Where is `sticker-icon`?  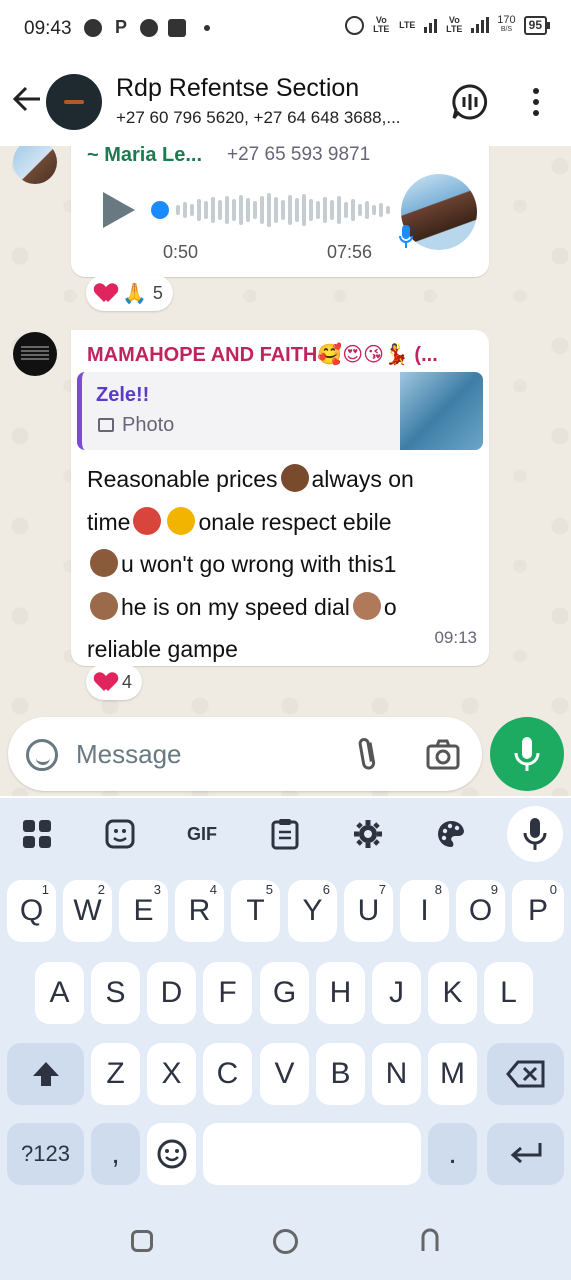
sticker-icon is located at coordinates (120, 834).